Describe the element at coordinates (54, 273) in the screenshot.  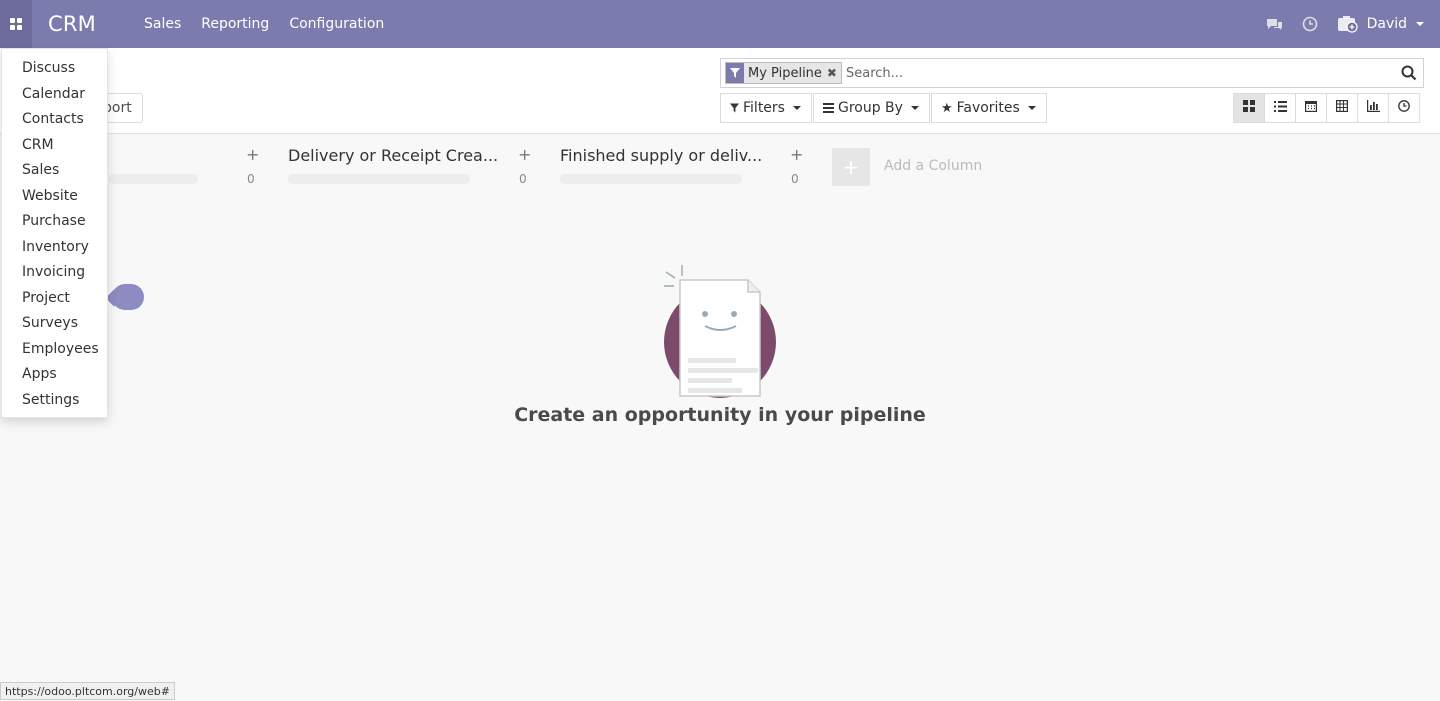
I see `app-item-invoicing: Invoicing` at that location.